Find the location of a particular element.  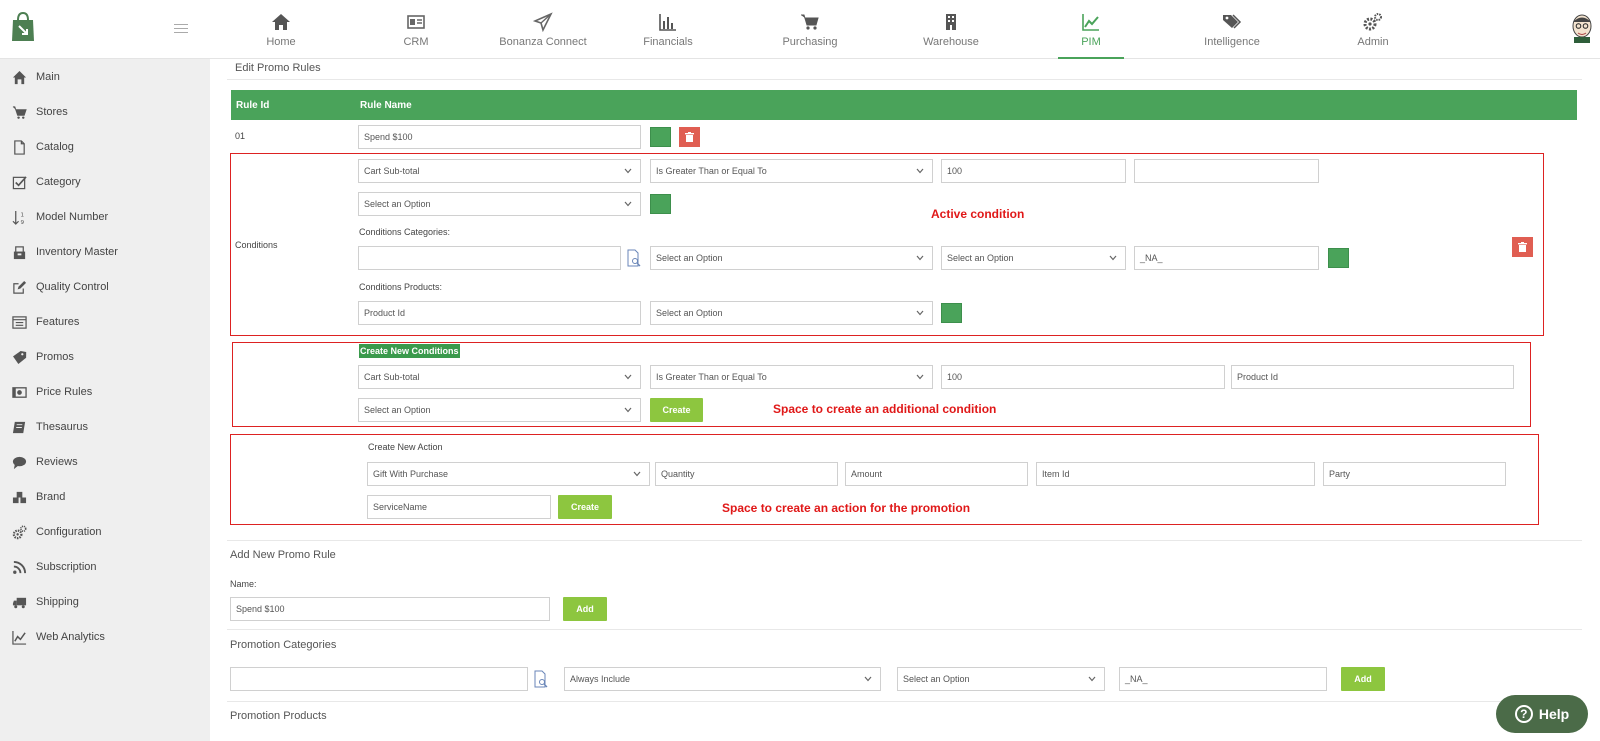

sidebar-item-subscription: Subscription is located at coordinates (105, 567).